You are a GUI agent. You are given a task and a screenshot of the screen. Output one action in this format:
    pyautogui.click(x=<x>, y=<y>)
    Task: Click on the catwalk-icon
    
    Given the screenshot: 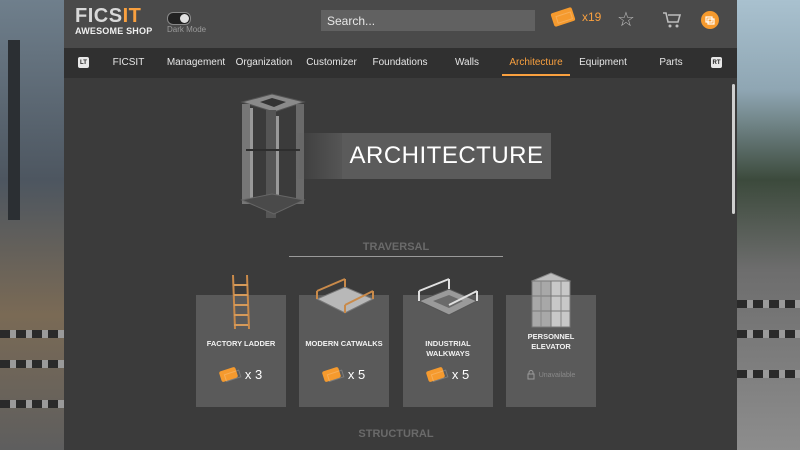 What is the action you would take?
    pyautogui.click(x=345, y=296)
    